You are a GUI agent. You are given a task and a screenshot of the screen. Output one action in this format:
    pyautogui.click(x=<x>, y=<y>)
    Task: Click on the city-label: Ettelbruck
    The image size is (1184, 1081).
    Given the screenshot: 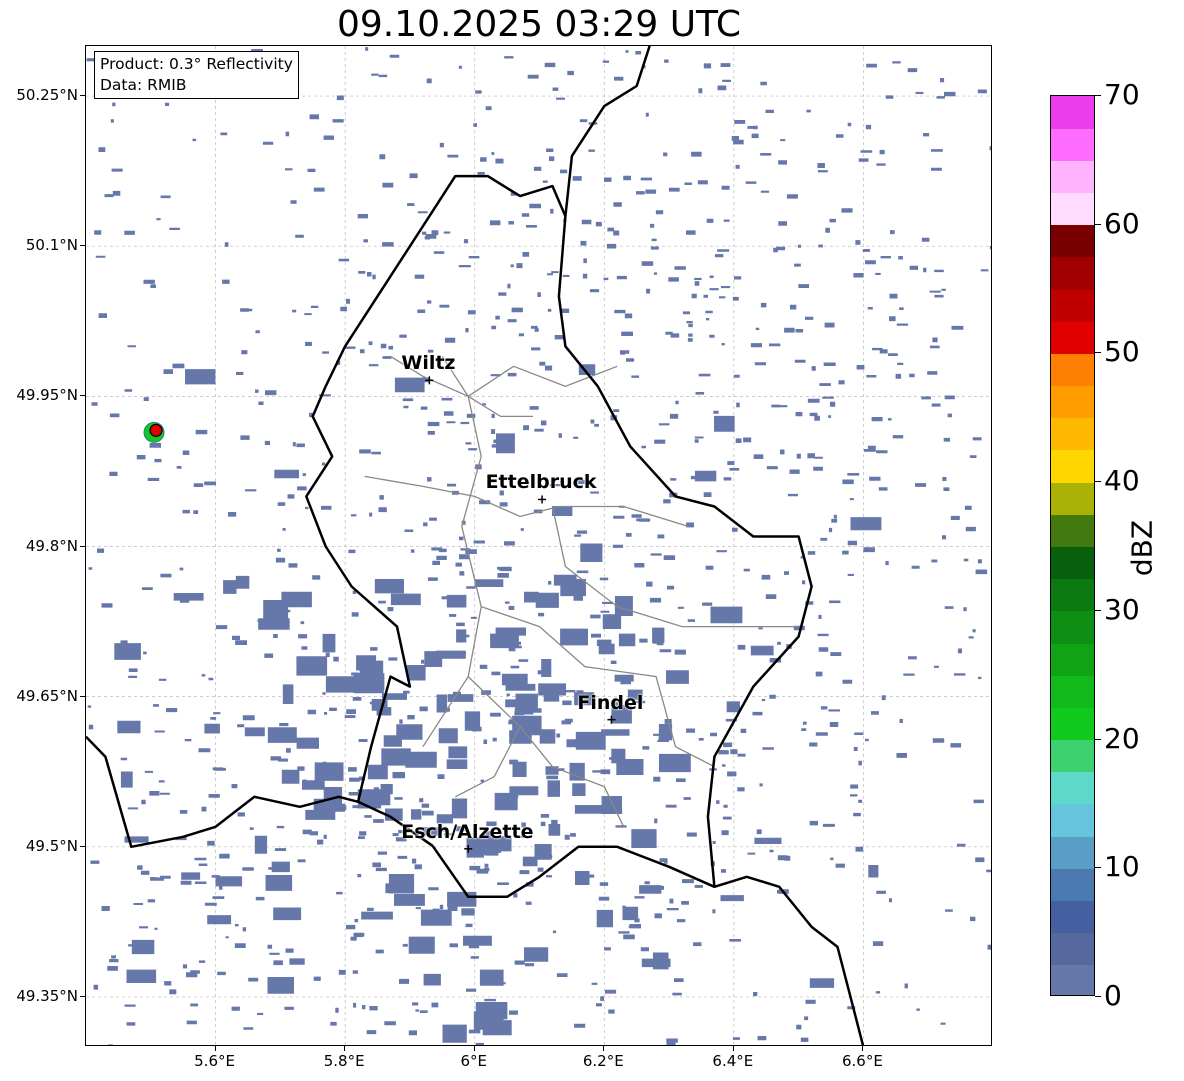 What is the action you would take?
    pyautogui.click(x=541, y=482)
    